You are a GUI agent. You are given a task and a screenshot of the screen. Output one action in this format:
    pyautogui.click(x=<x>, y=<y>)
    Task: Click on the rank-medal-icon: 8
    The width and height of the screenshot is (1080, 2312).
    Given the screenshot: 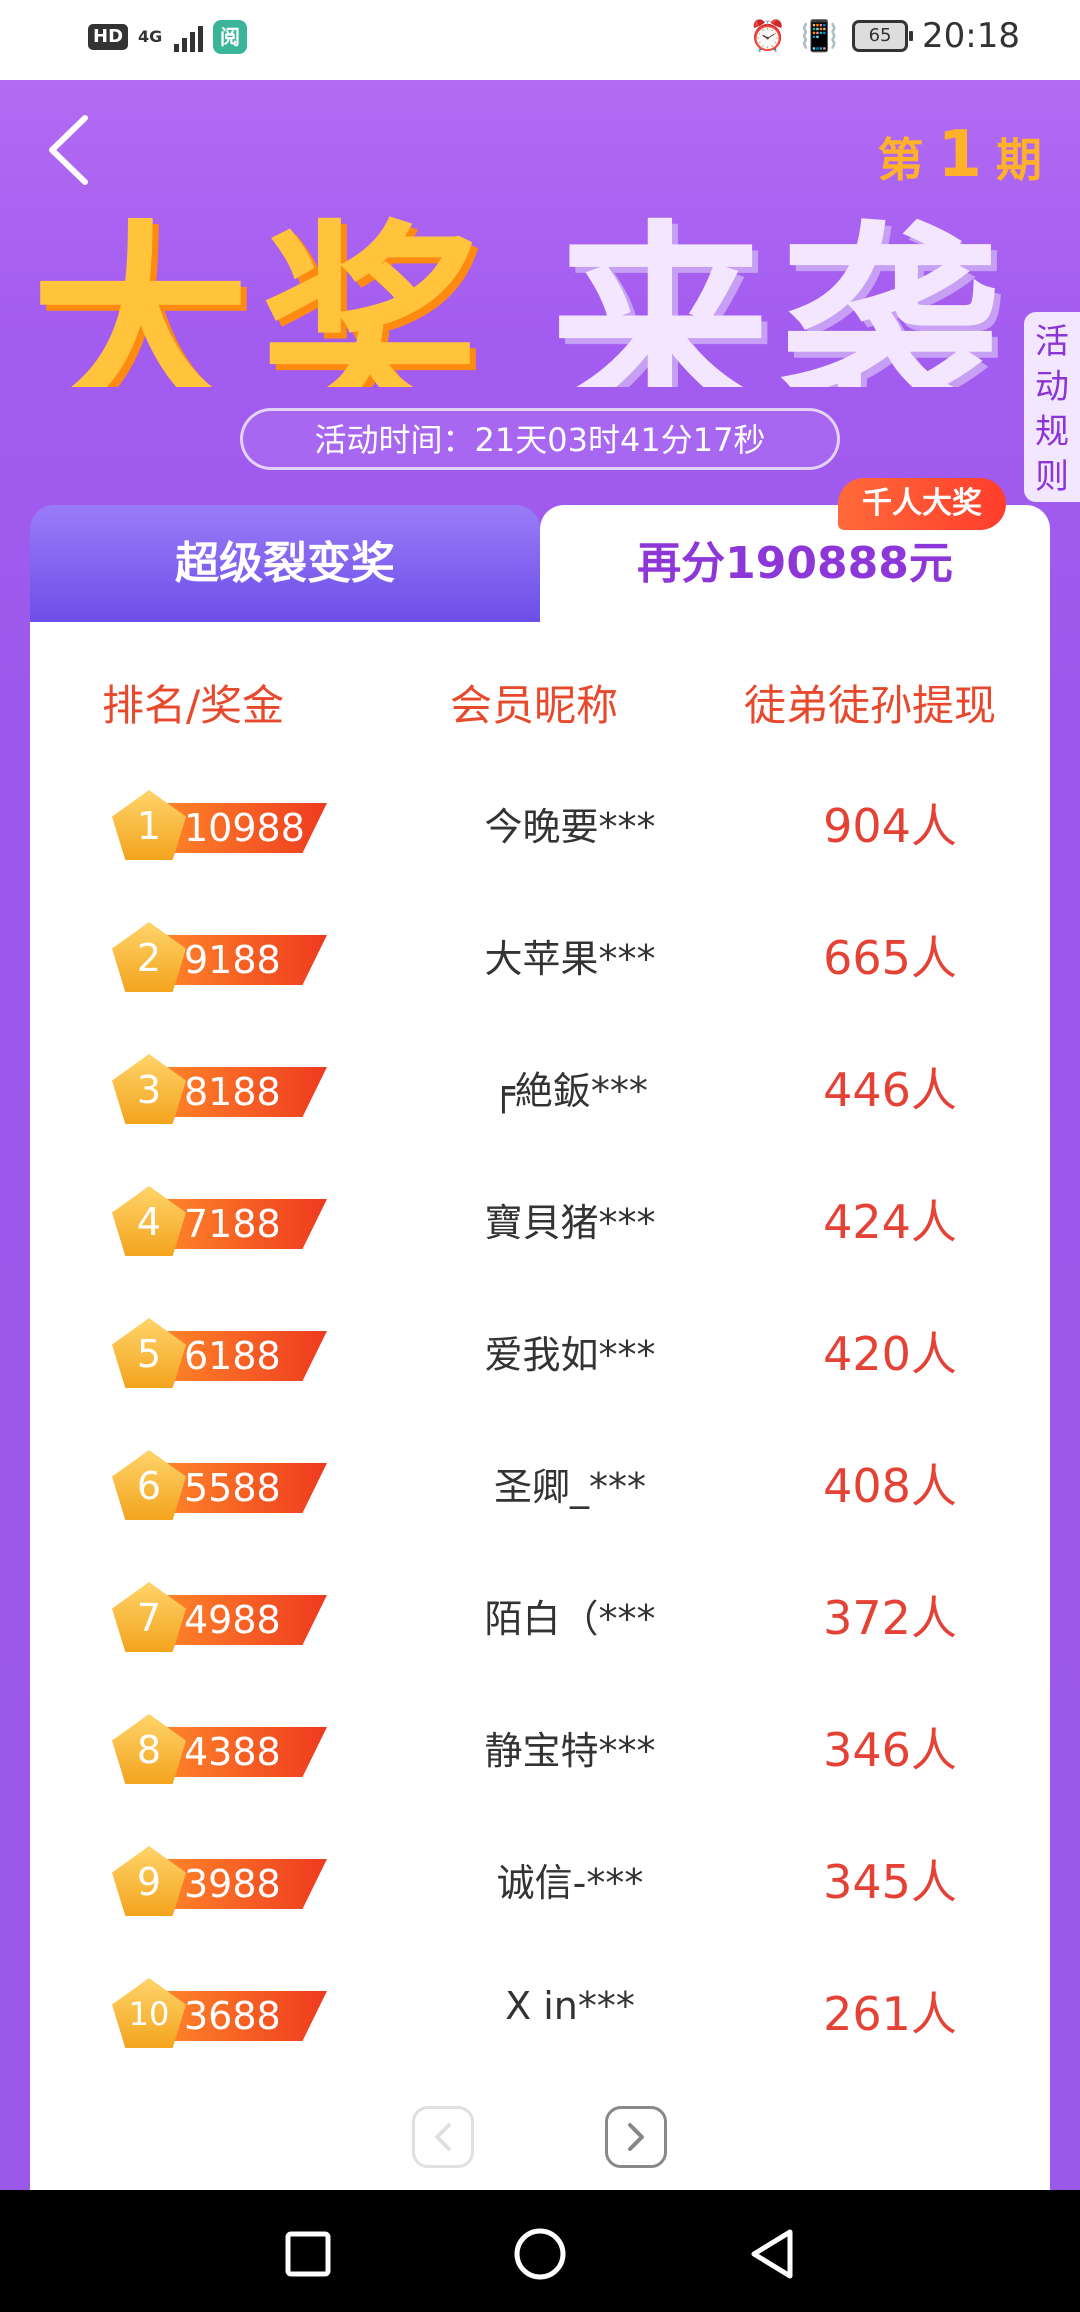 What is the action you would take?
    pyautogui.click(x=149, y=1749)
    